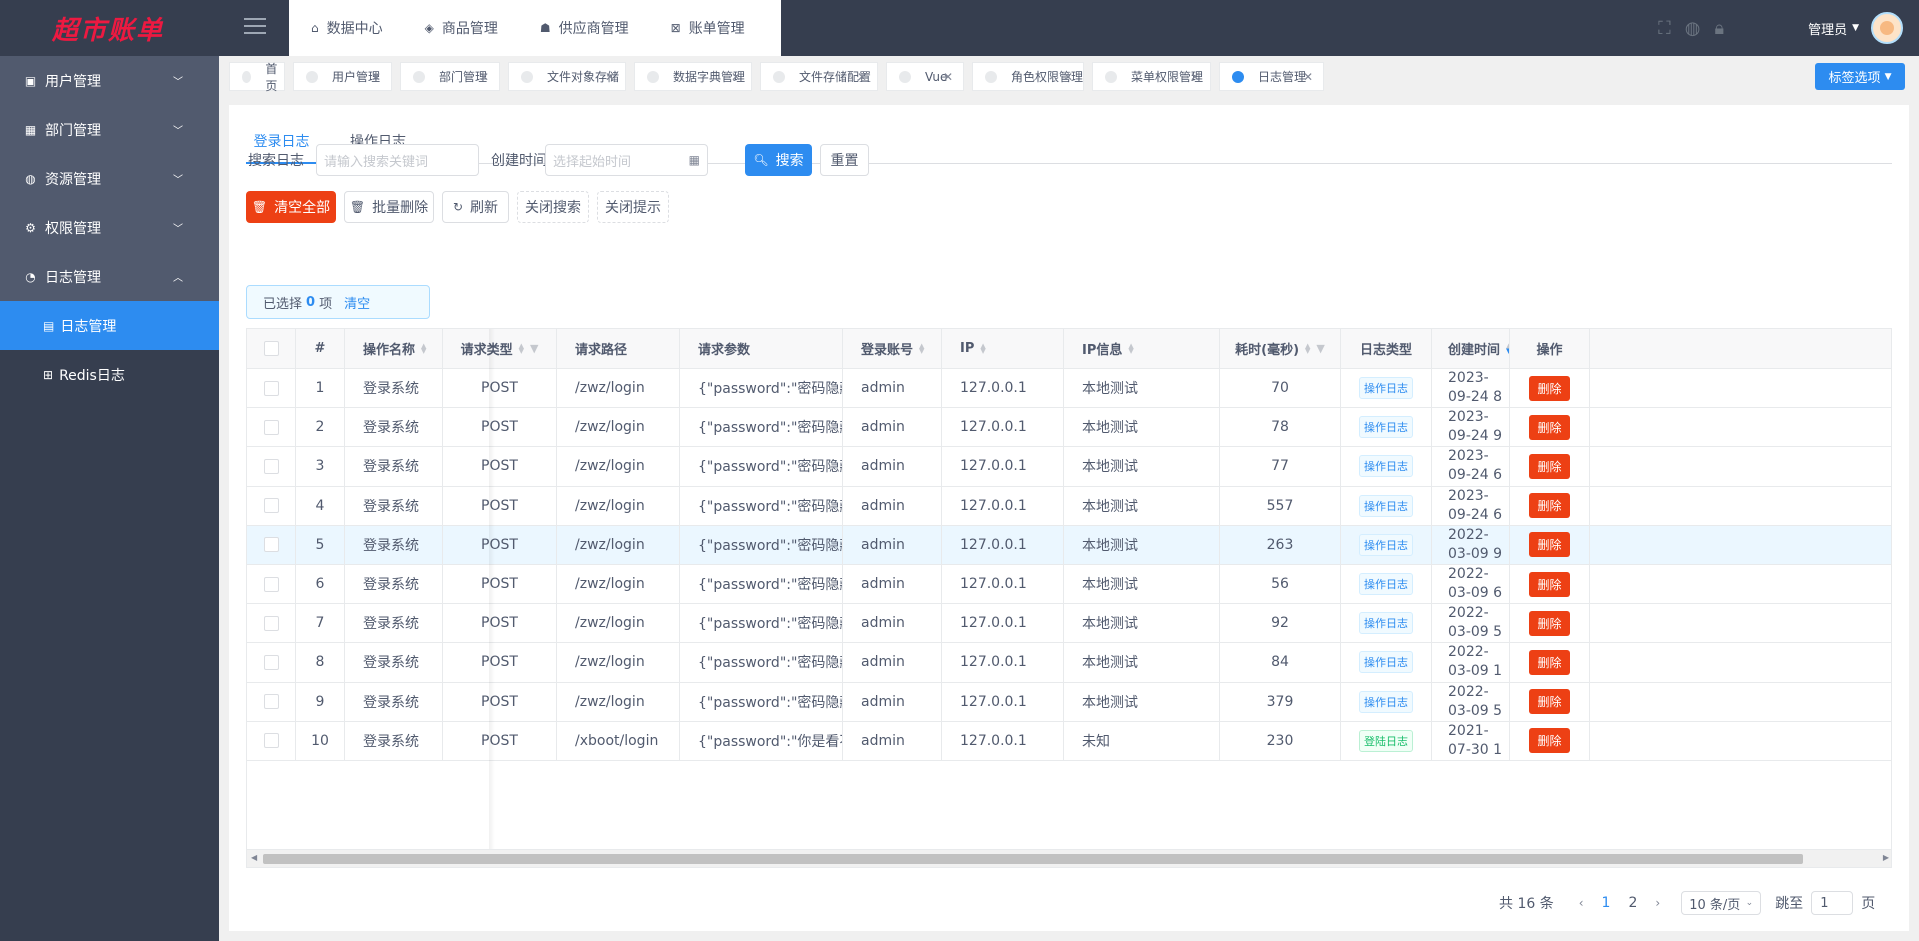 The height and width of the screenshot is (941, 1919). Describe the element at coordinates (255, 27) in the screenshot. I see `menu-toggle-icon` at that location.